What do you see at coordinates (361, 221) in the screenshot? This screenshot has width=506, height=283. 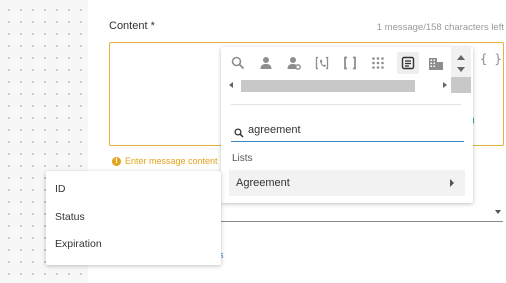 I see `select-field` at bounding box center [361, 221].